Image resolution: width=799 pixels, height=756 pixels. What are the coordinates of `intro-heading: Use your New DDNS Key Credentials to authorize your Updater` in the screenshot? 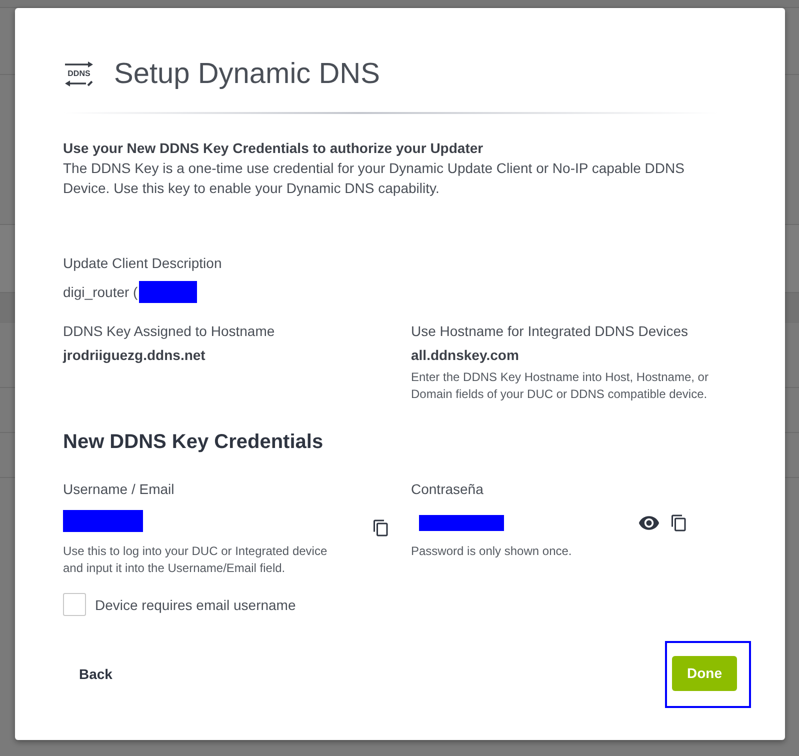 It's located at (273, 148).